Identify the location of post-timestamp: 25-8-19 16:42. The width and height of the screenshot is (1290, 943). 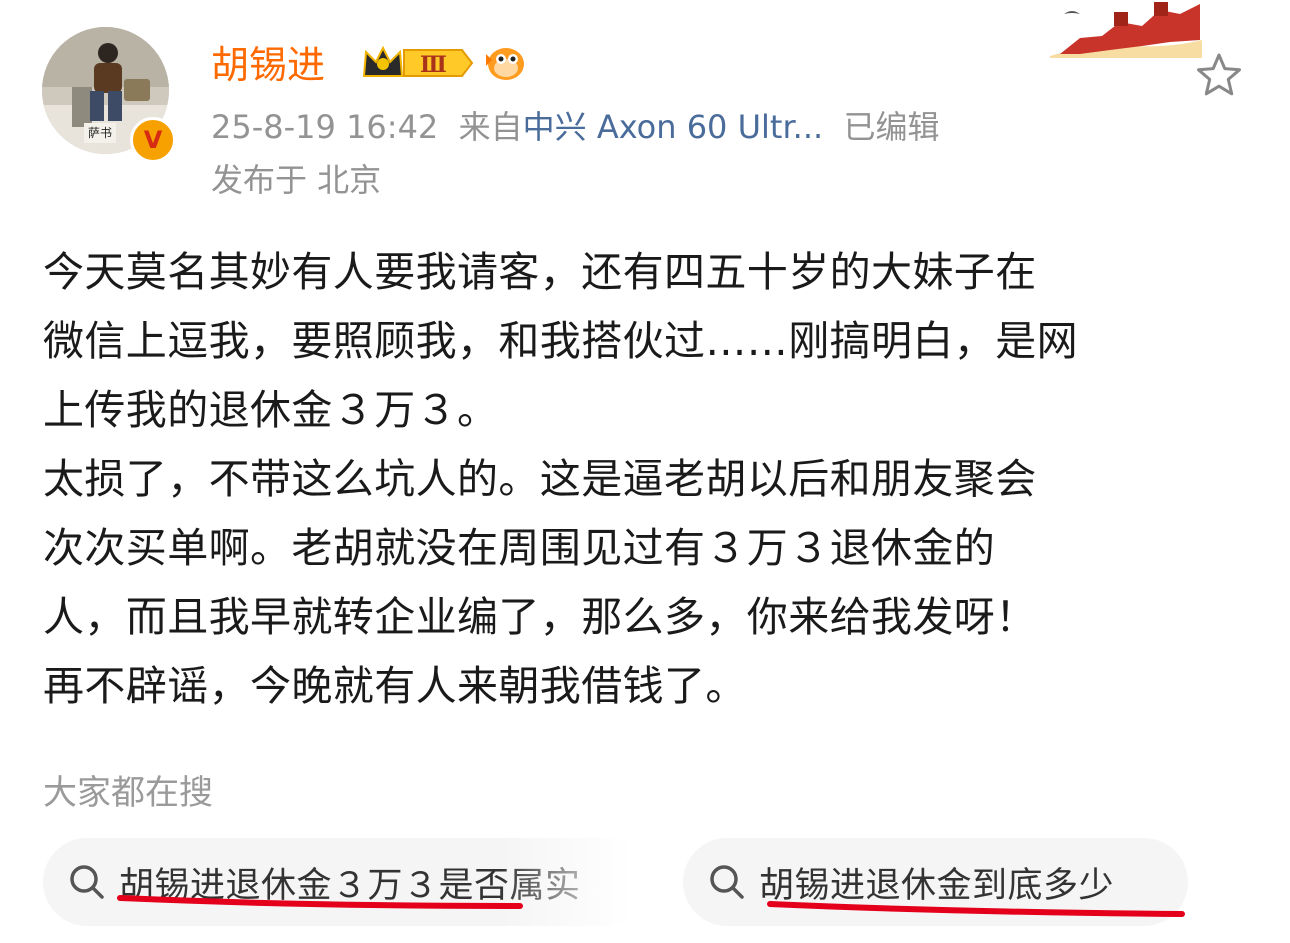
(325, 127).